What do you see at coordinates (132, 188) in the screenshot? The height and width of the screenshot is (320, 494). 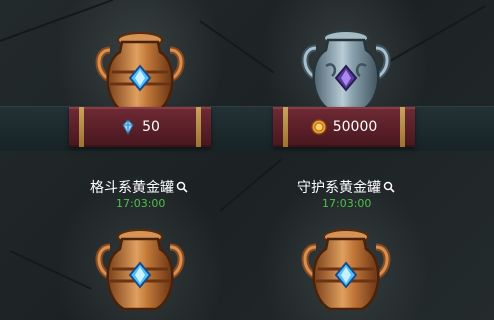 I see `jar-title-text: 格斗系黄金罐` at bounding box center [132, 188].